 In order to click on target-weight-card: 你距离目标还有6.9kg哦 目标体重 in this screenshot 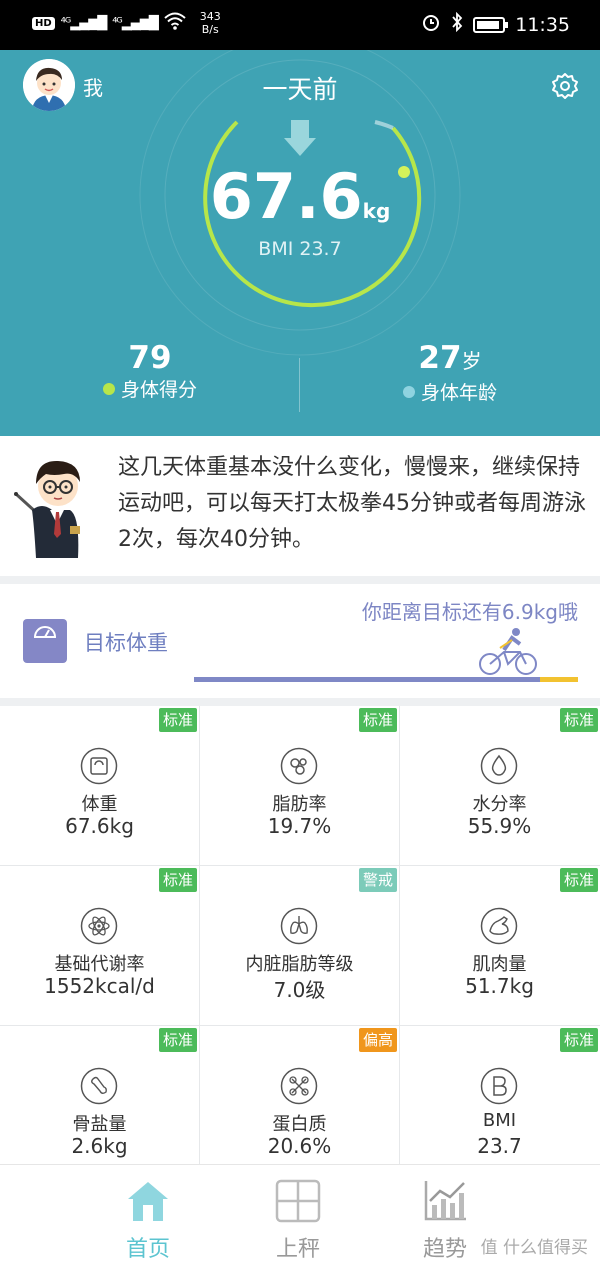, I will do `click(300, 641)`.